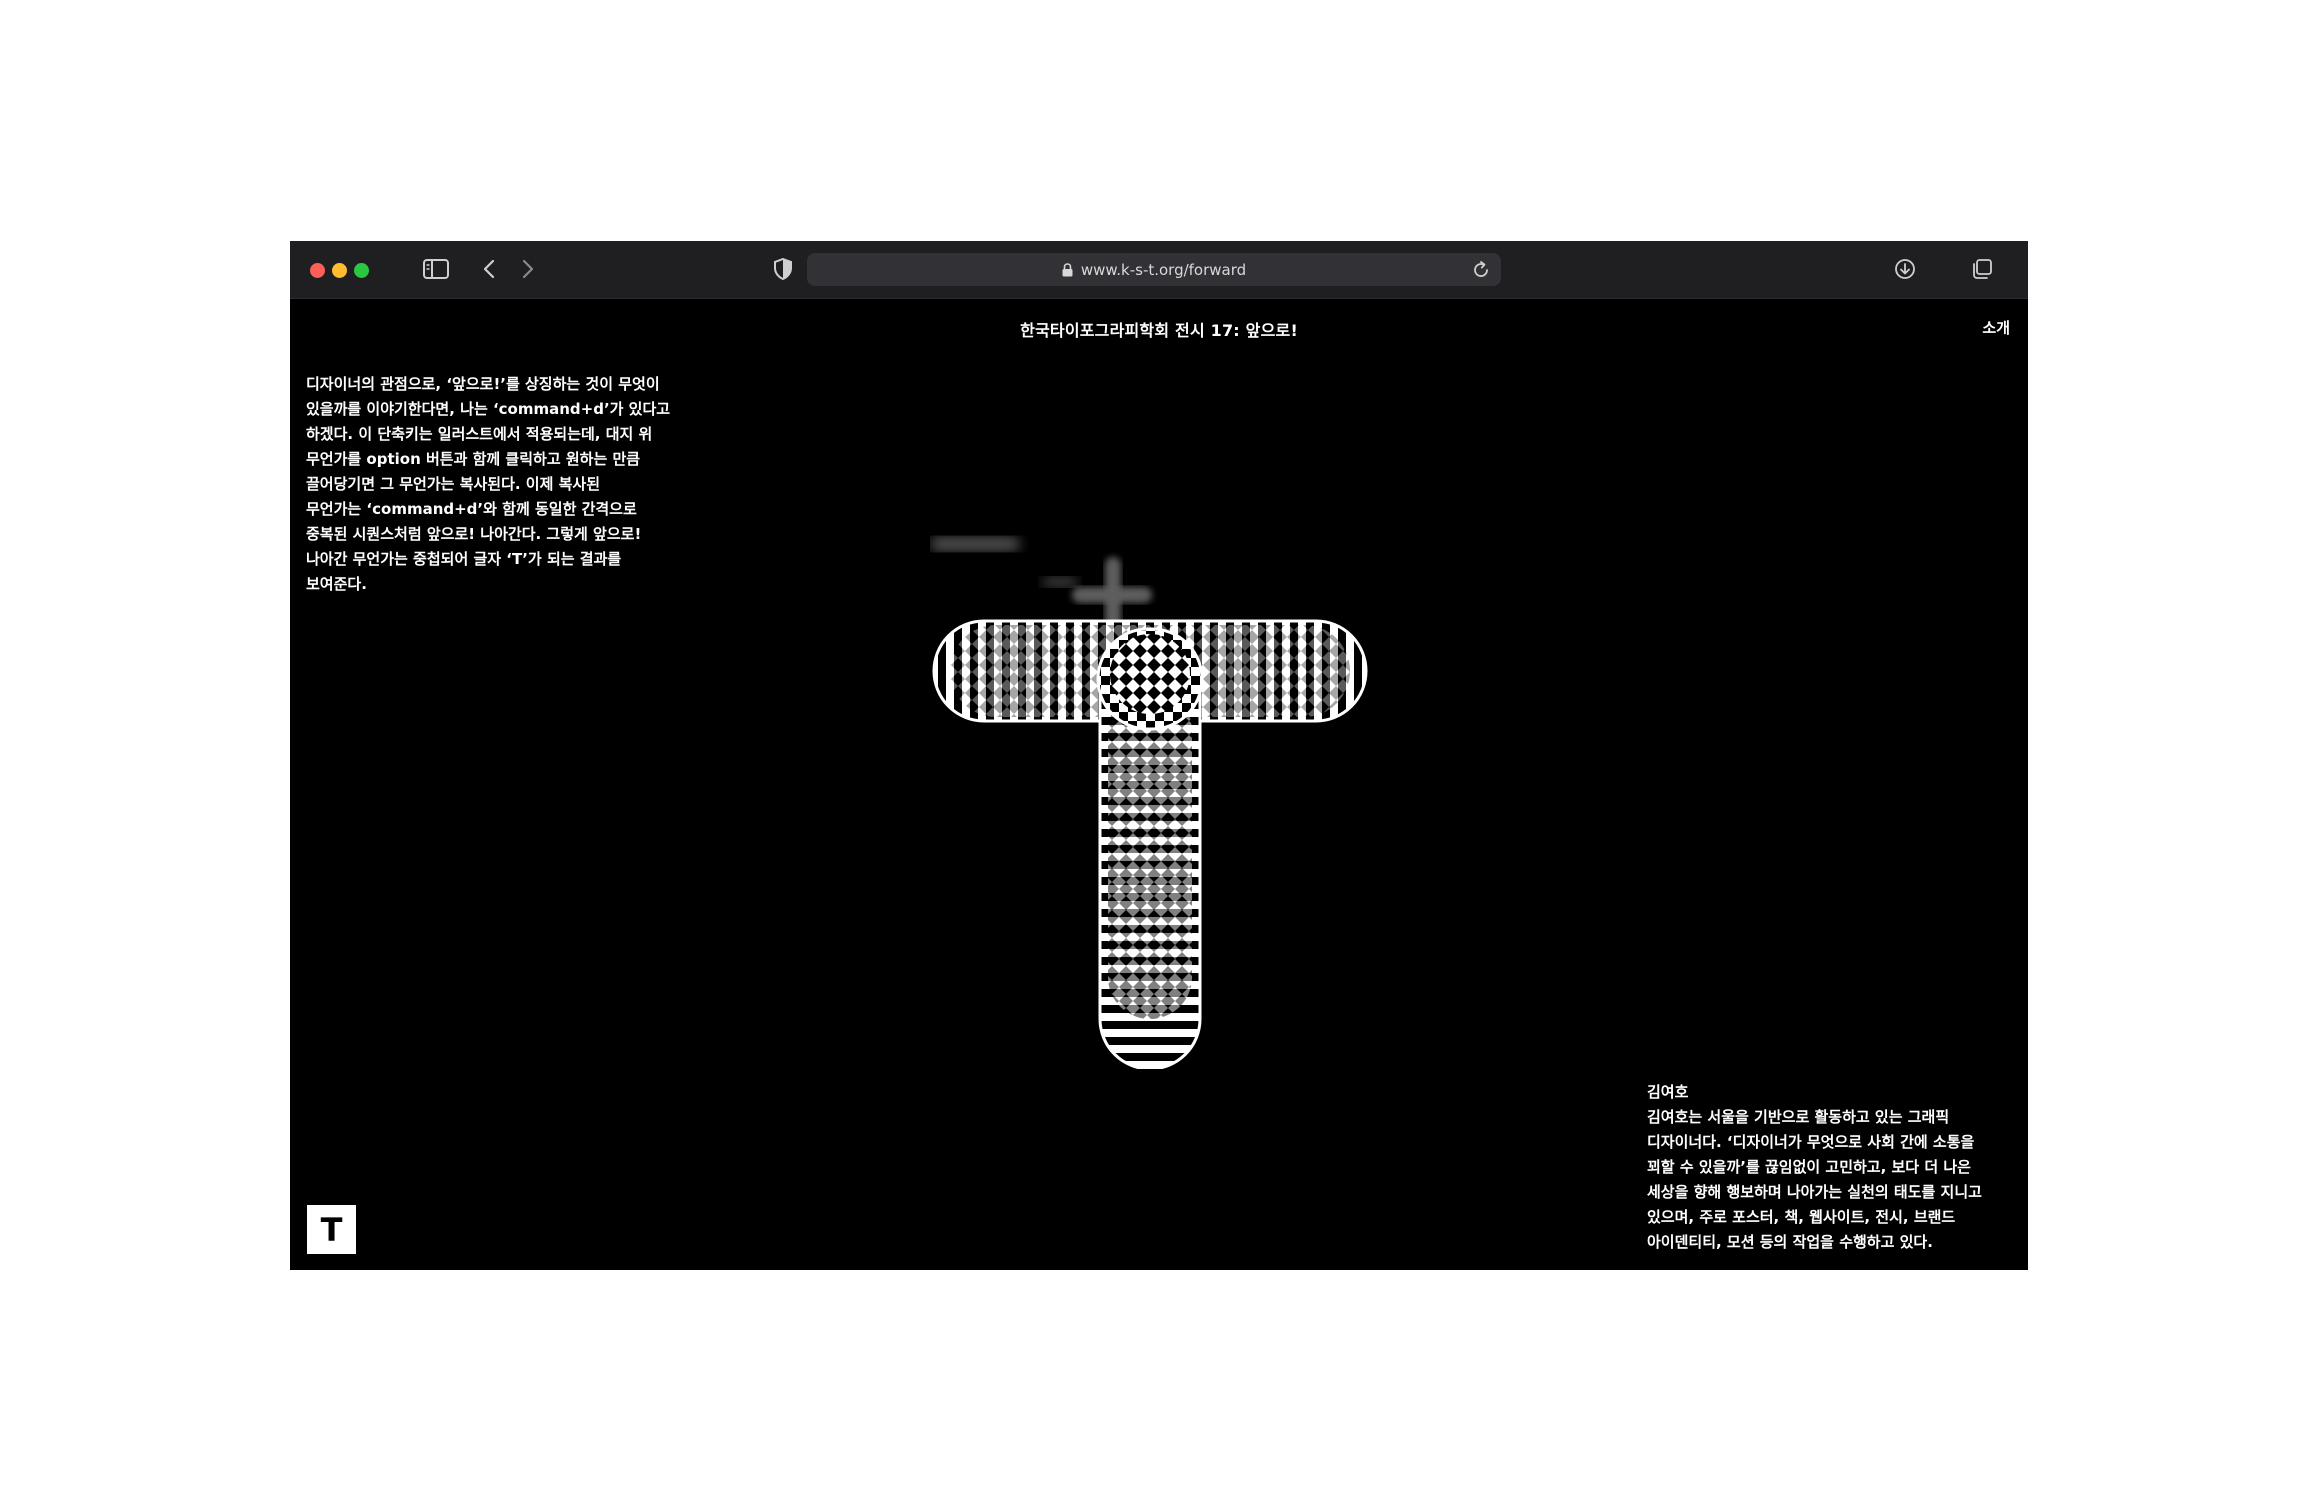  I want to click on artwork-t-letter, so click(1160, 771).